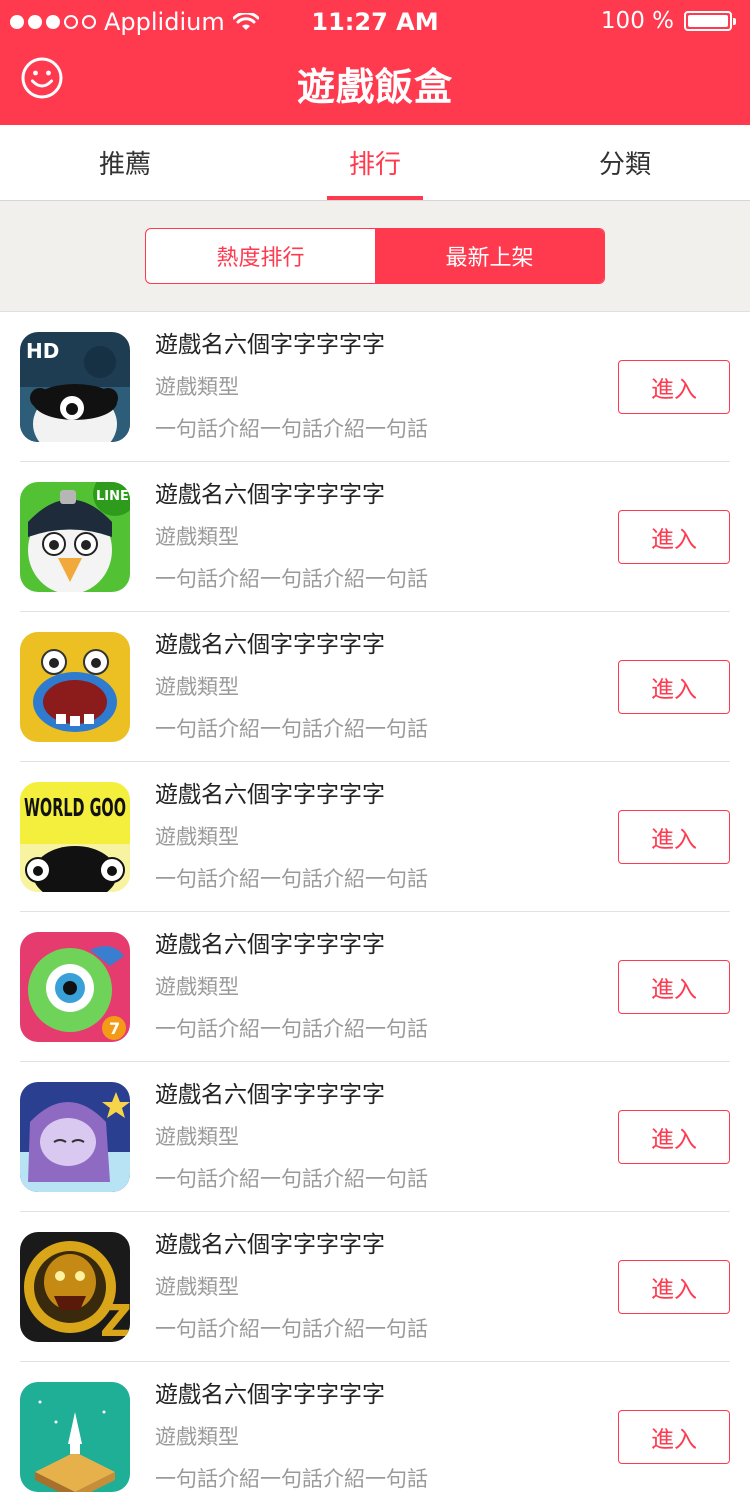 This screenshot has height=1512, width=750. I want to click on list-item: 7 遊戲名六個字字字字字 遊戲類型 一句話介紹一句話介紹一句話 進入, so click(375, 987).